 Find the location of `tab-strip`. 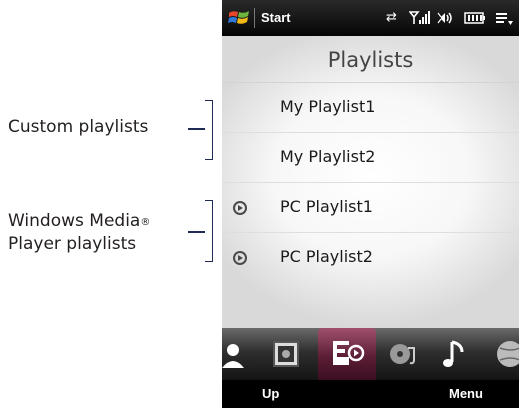

tab-strip is located at coordinates (370, 354).